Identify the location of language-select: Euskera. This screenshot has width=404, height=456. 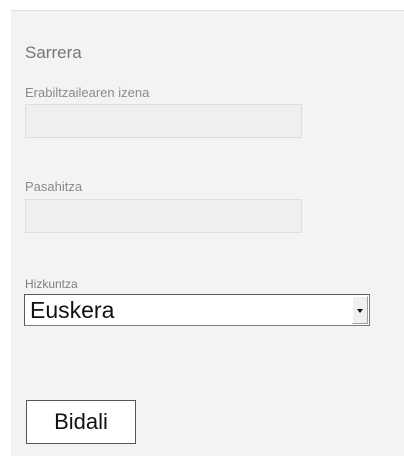
(197, 310).